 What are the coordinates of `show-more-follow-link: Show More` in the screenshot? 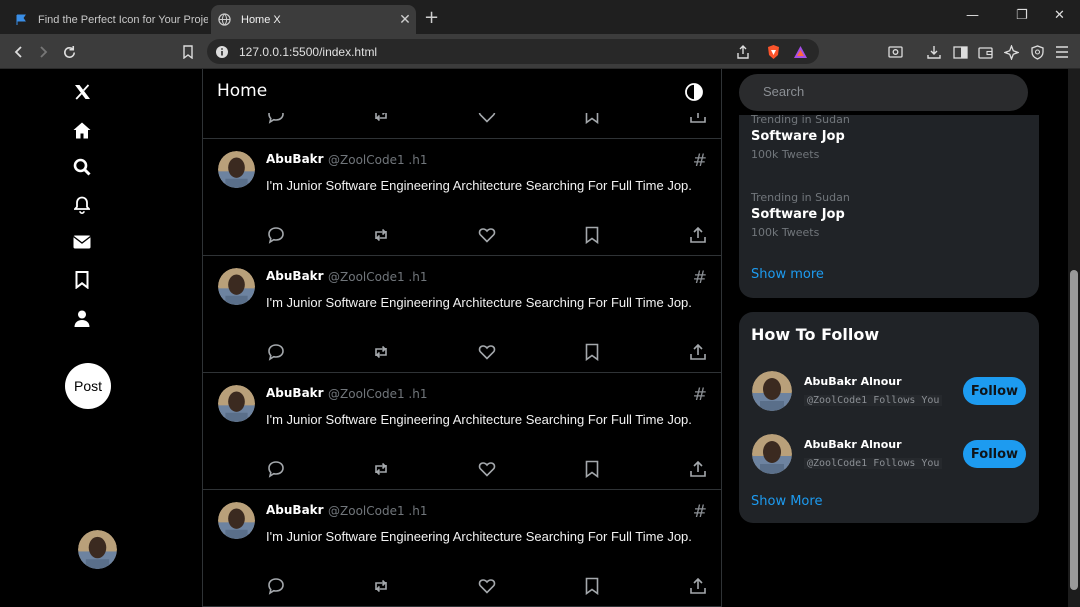 It's located at (786, 501).